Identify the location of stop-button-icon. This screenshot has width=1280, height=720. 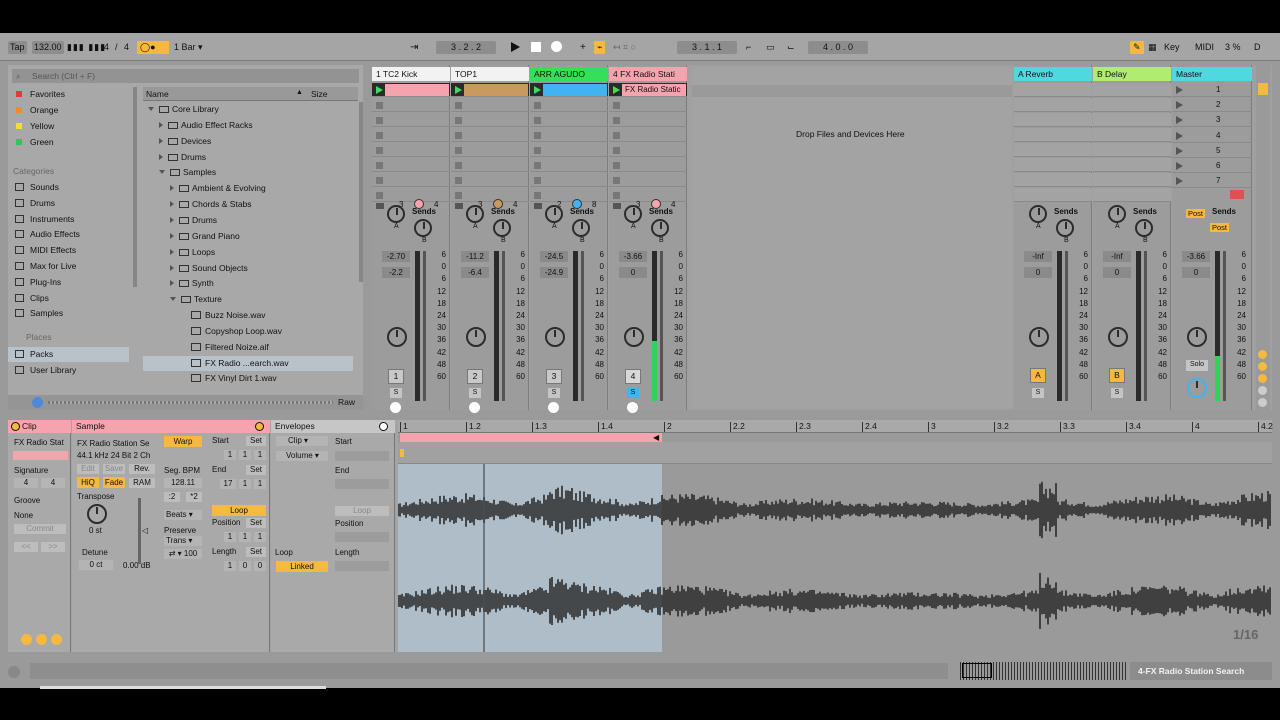
(617, 206).